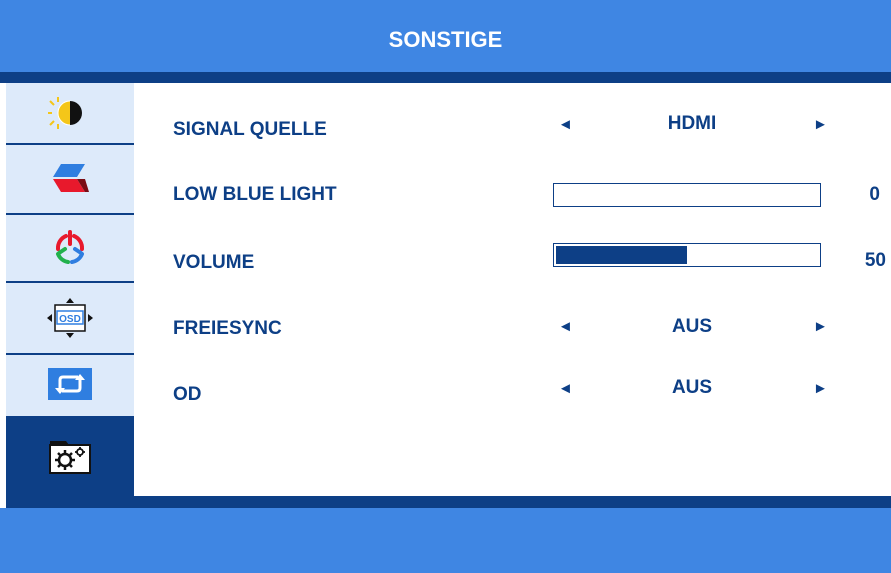  What do you see at coordinates (692, 123) in the screenshot?
I see `signal-source-value: HDMI` at bounding box center [692, 123].